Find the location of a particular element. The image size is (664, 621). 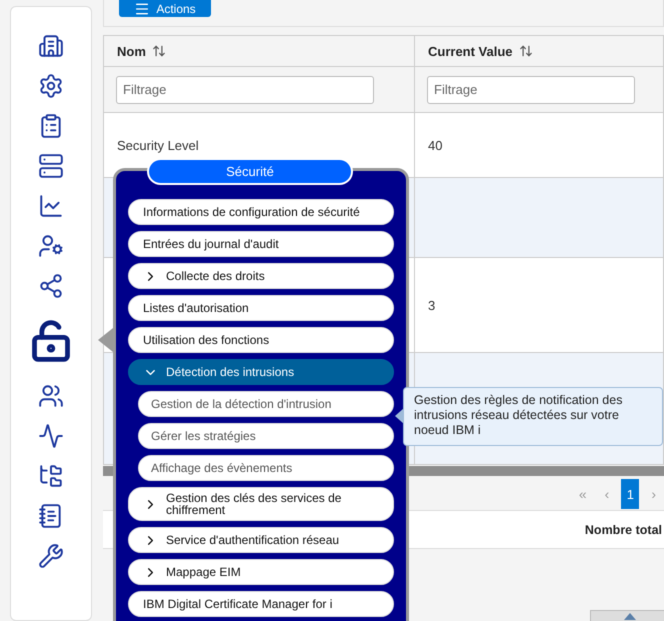

menu-title: Sécurité is located at coordinates (250, 171).